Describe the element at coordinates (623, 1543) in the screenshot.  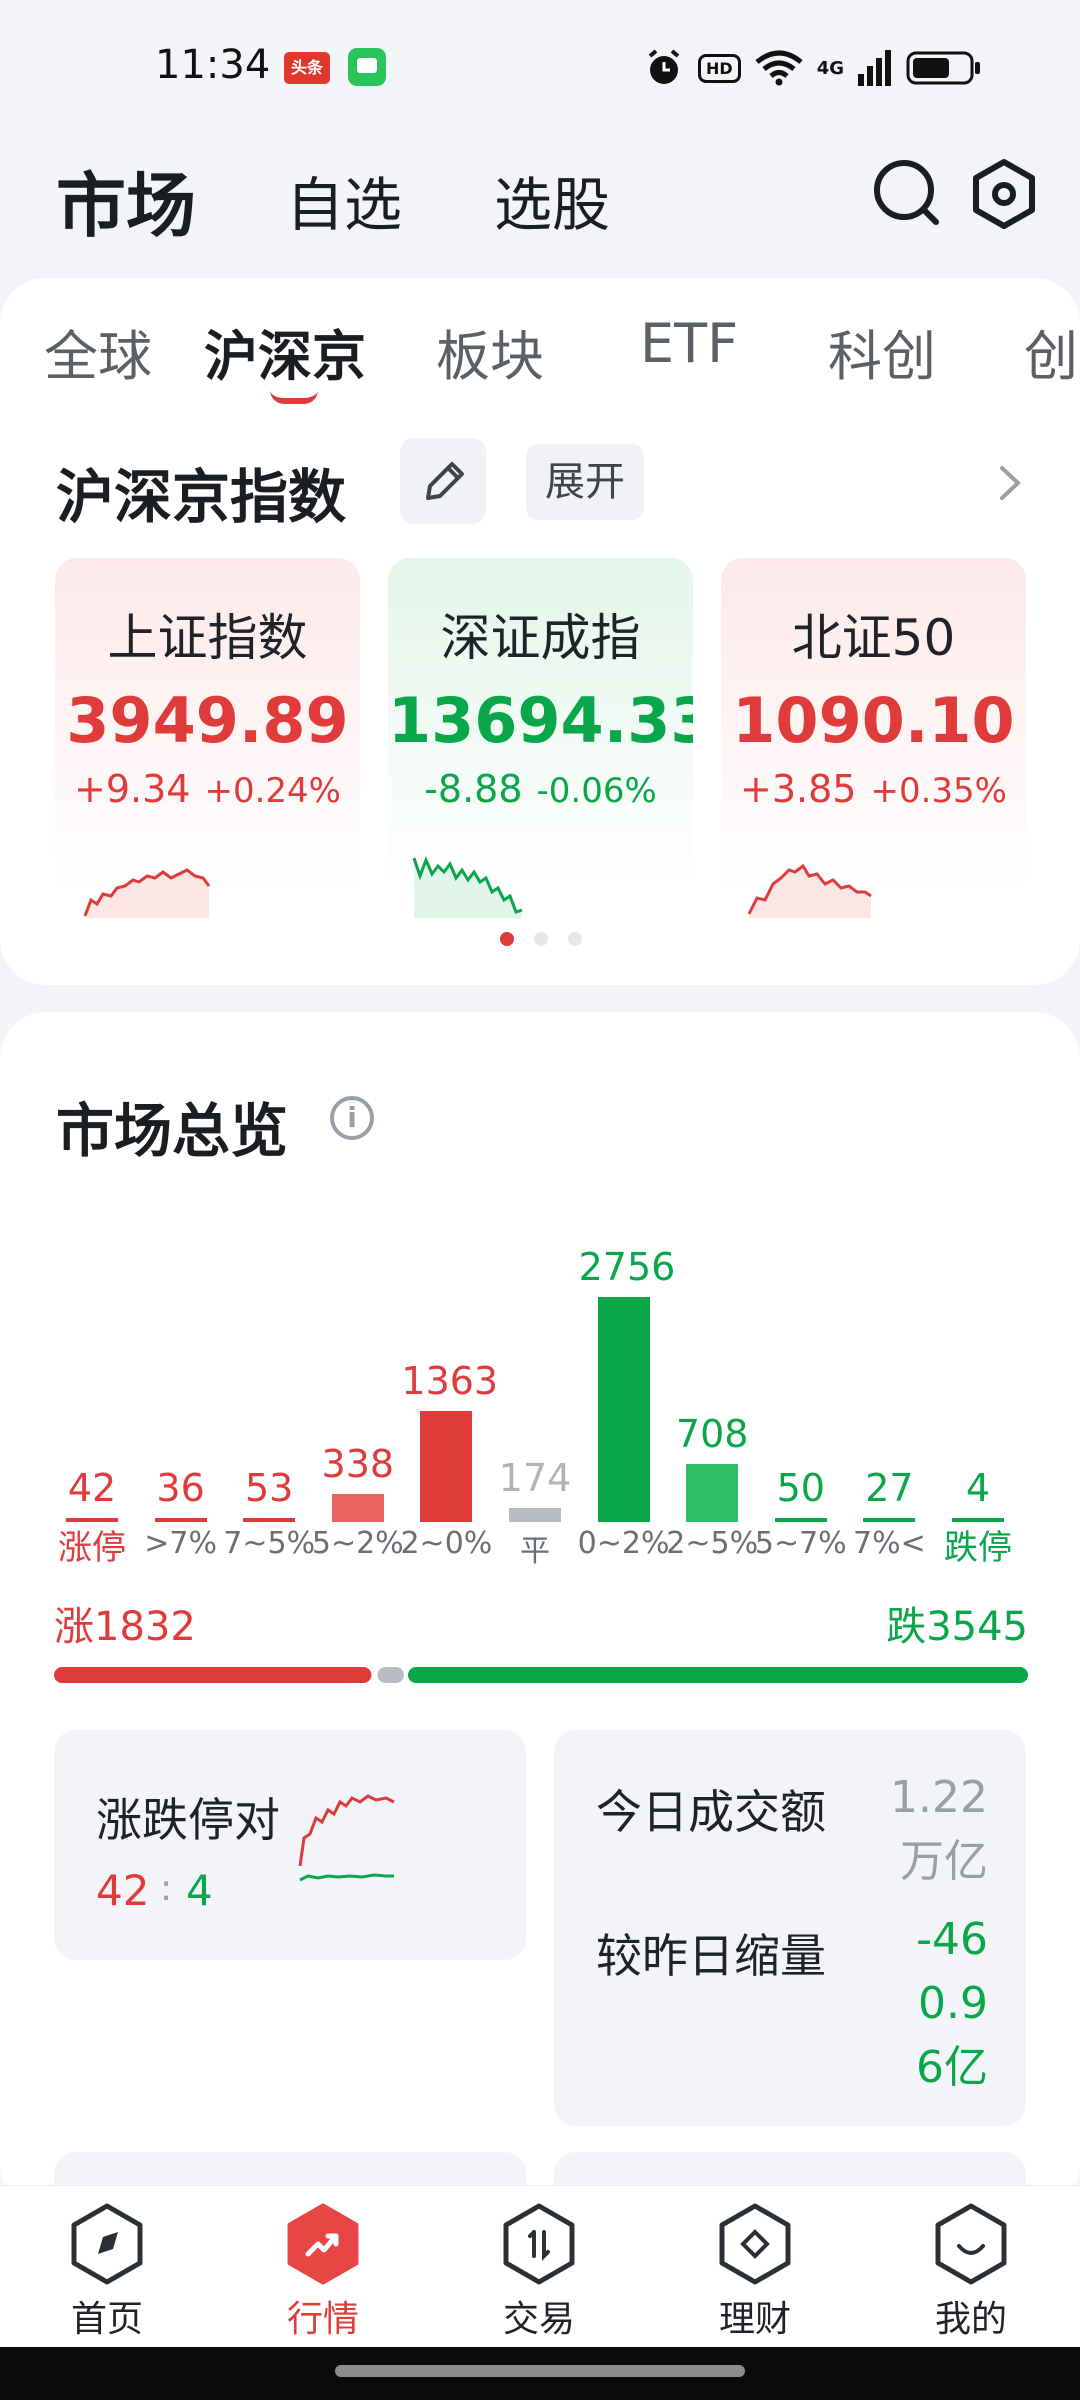
I see `bar-category-label: 0~2%` at that location.